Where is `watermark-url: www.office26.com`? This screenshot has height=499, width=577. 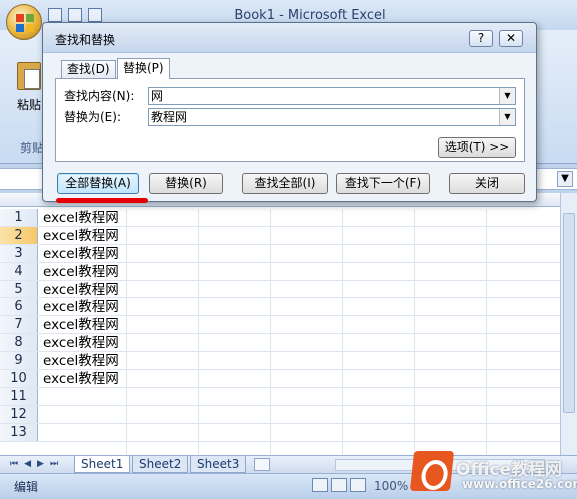 watermark-url: www.office26.com is located at coordinates (519, 484).